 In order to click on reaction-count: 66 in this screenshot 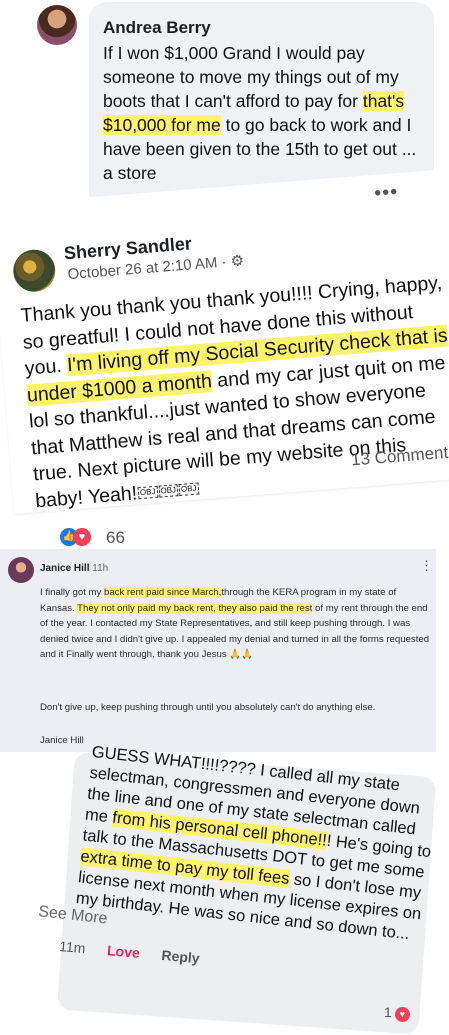, I will do `click(115, 537)`.